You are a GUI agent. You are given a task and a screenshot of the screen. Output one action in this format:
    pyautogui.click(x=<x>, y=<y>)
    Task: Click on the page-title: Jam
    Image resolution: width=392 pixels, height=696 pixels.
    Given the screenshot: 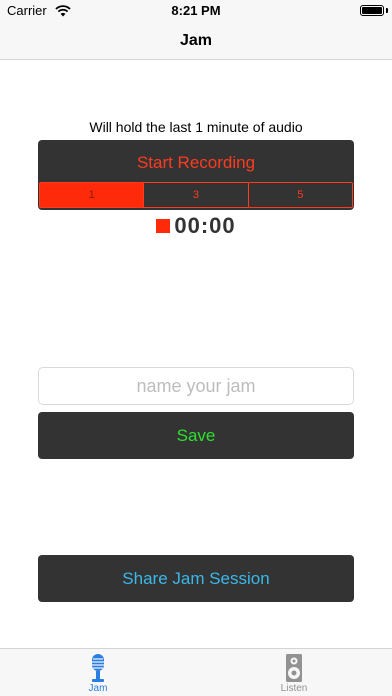 What is the action you would take?
    pyautogui.click(x=196, y=40)
    